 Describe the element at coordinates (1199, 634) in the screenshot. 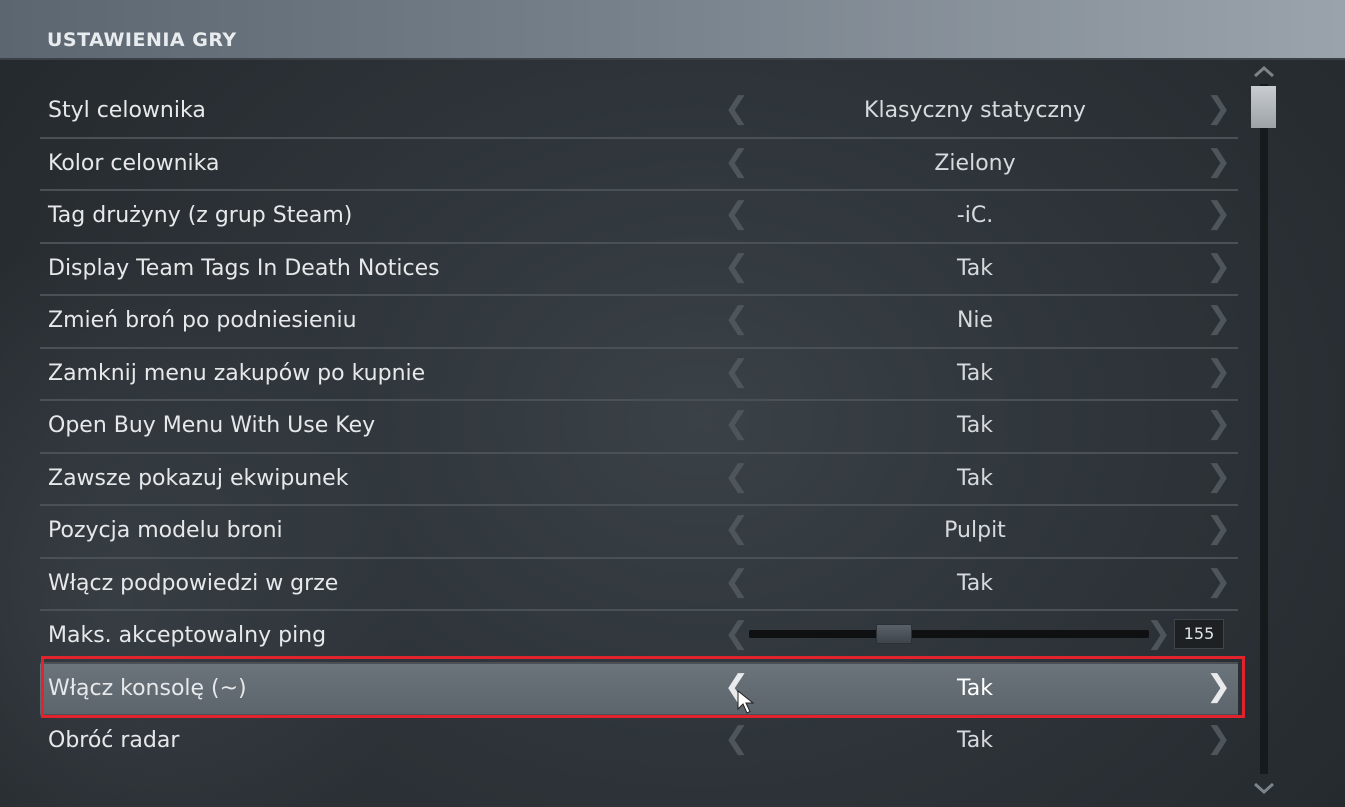

I see `ping-value-field: 155` at that location.